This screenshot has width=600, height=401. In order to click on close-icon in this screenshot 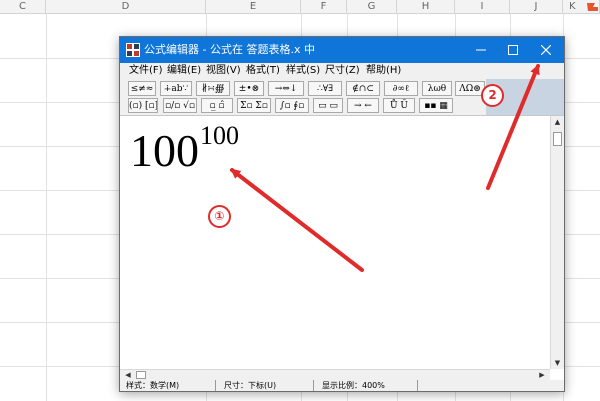, I will do `click(546, 50)`.